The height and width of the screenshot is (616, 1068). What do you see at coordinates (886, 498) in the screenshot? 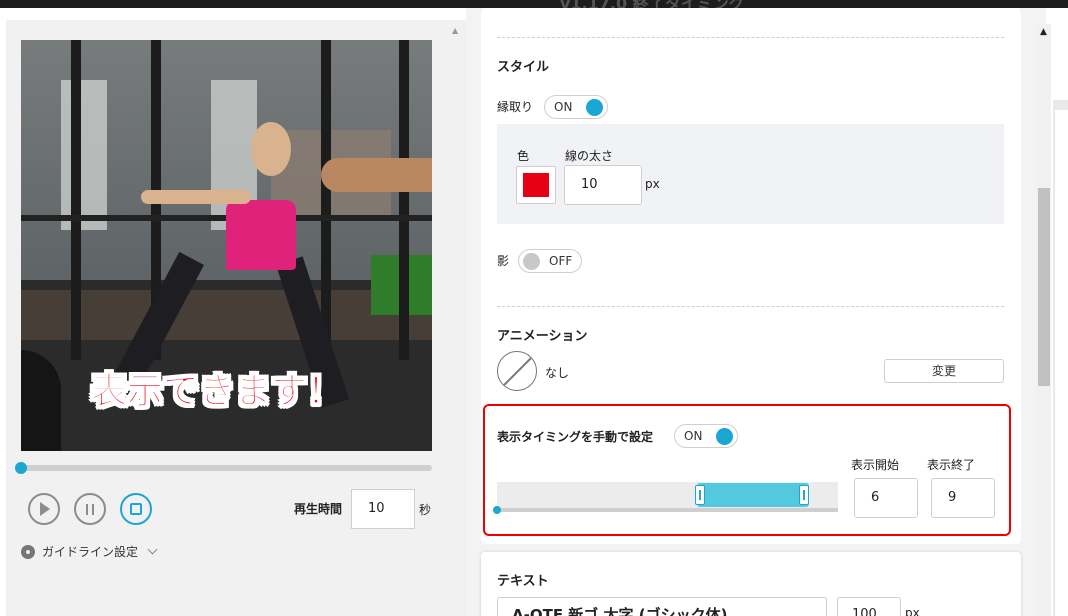
I see `timing-start-input: 6` at bounding box center [886, 498].